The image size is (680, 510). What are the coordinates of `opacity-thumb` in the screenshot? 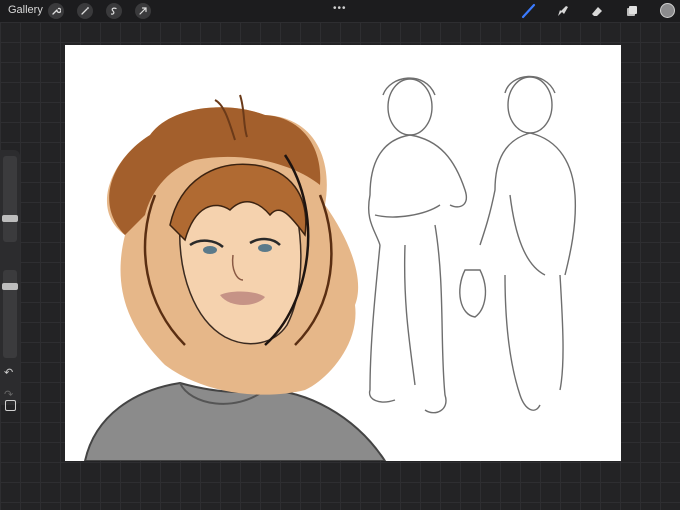 It's located at (10, 286).